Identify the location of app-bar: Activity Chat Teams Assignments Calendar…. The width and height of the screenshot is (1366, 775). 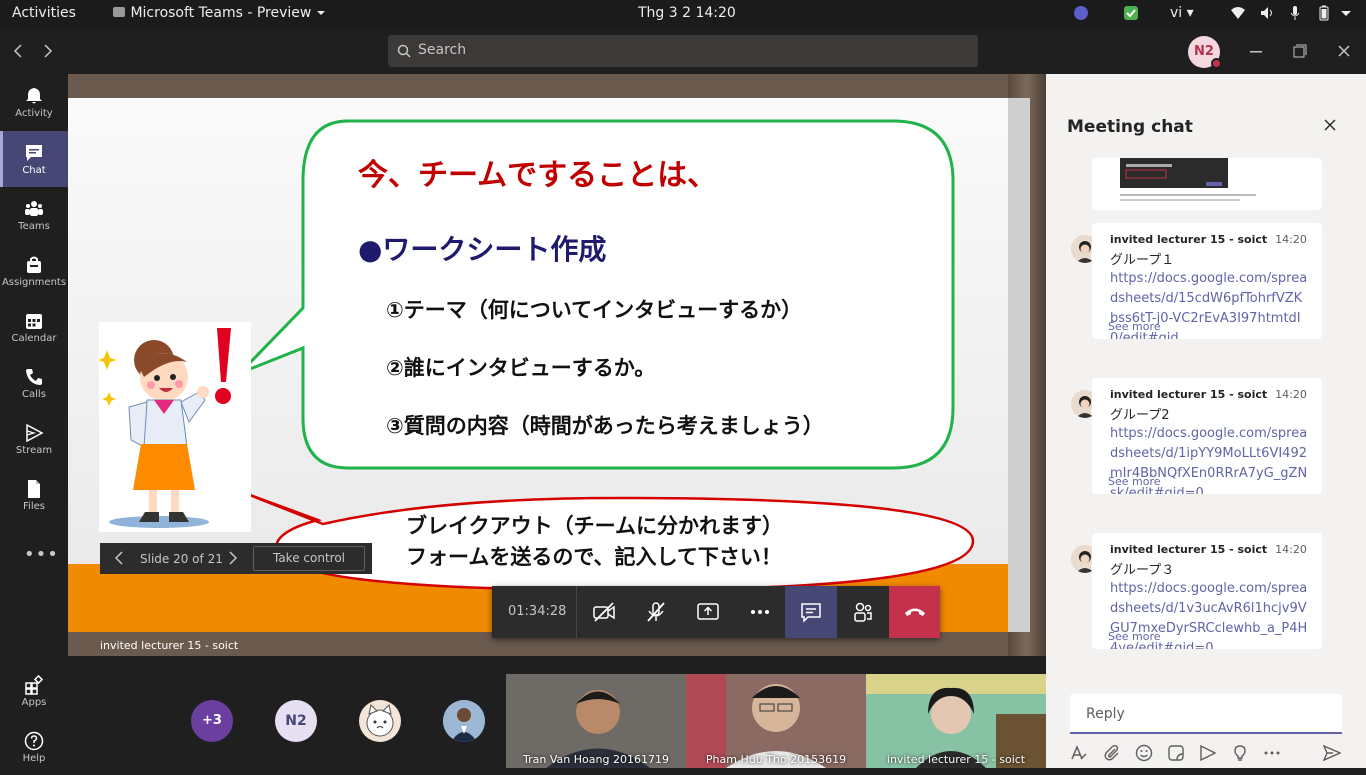
(34, 421).